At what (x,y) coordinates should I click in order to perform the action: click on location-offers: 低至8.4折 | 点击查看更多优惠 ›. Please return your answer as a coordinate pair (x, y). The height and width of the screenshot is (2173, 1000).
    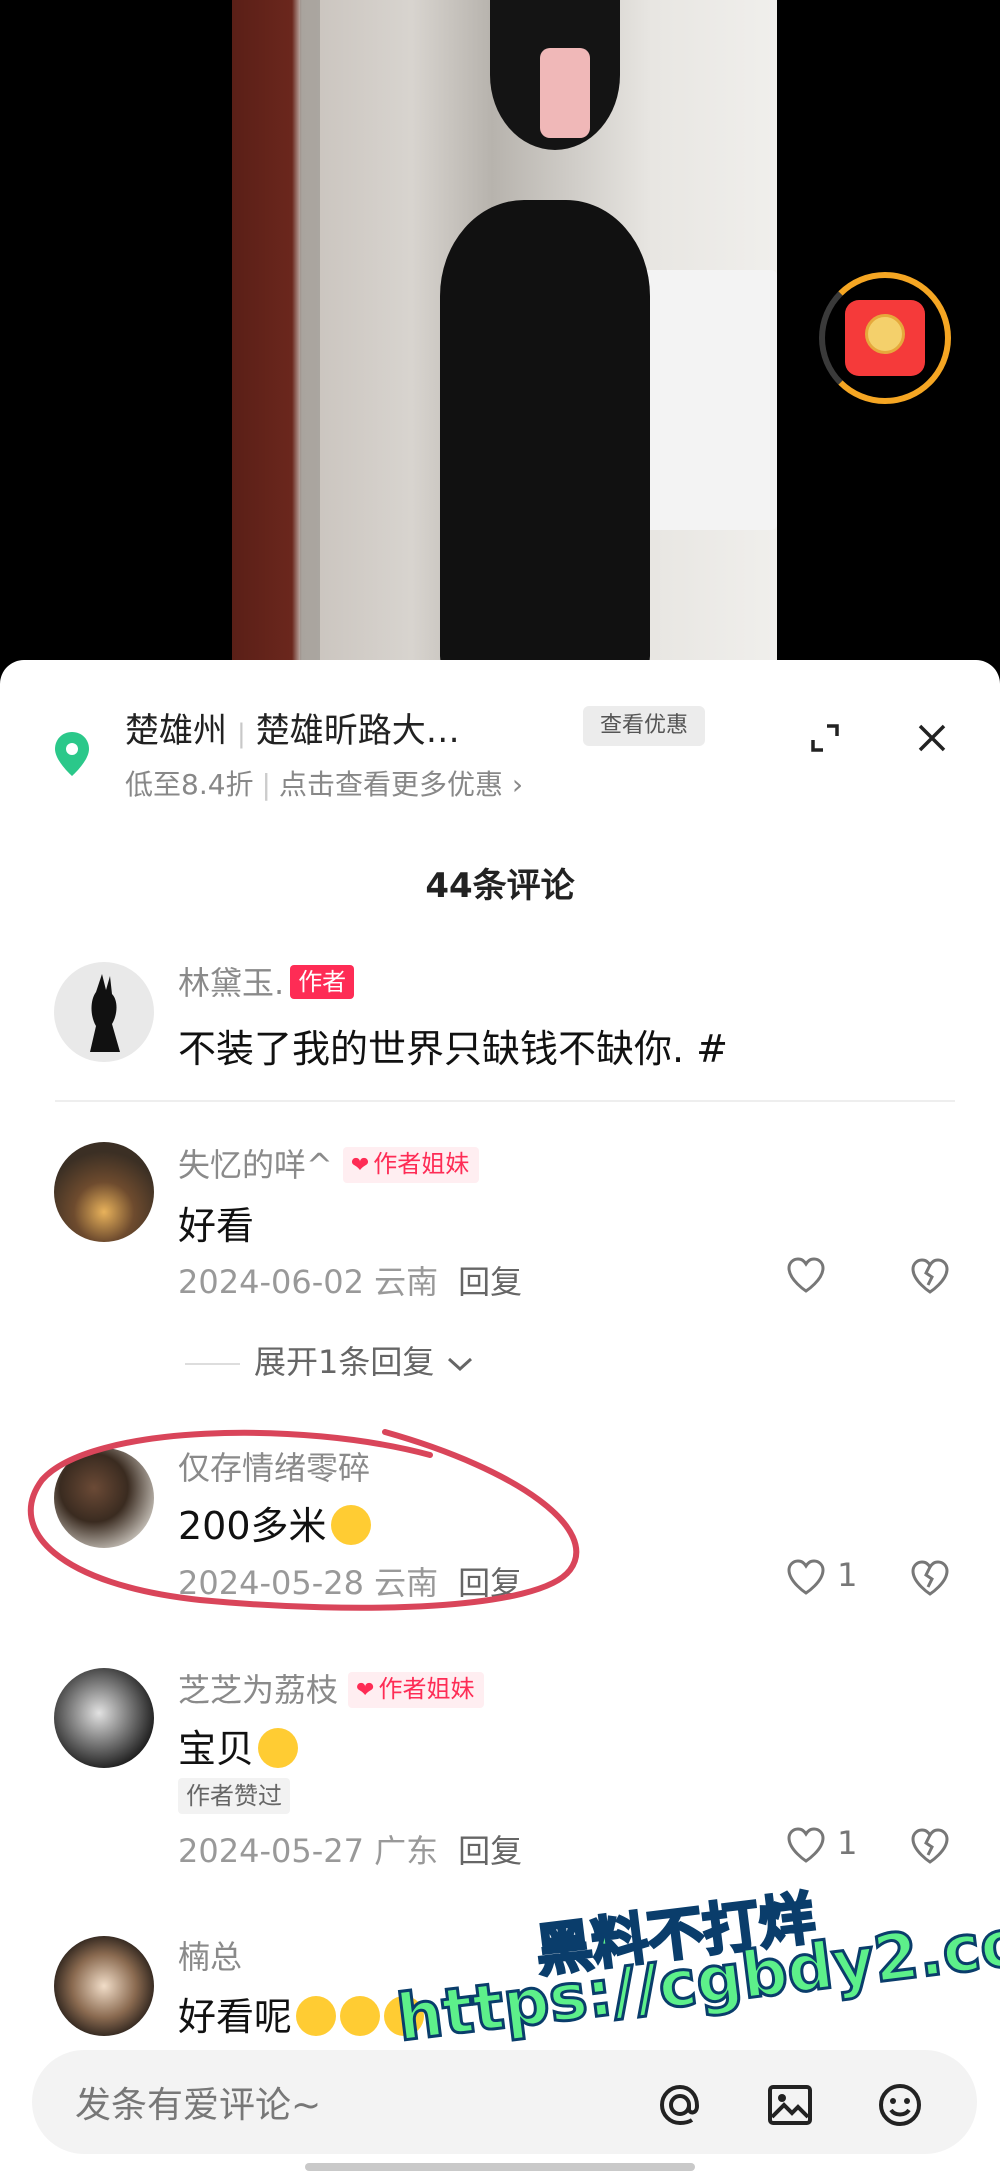
    Looking at the image, I should click on (324, 783).